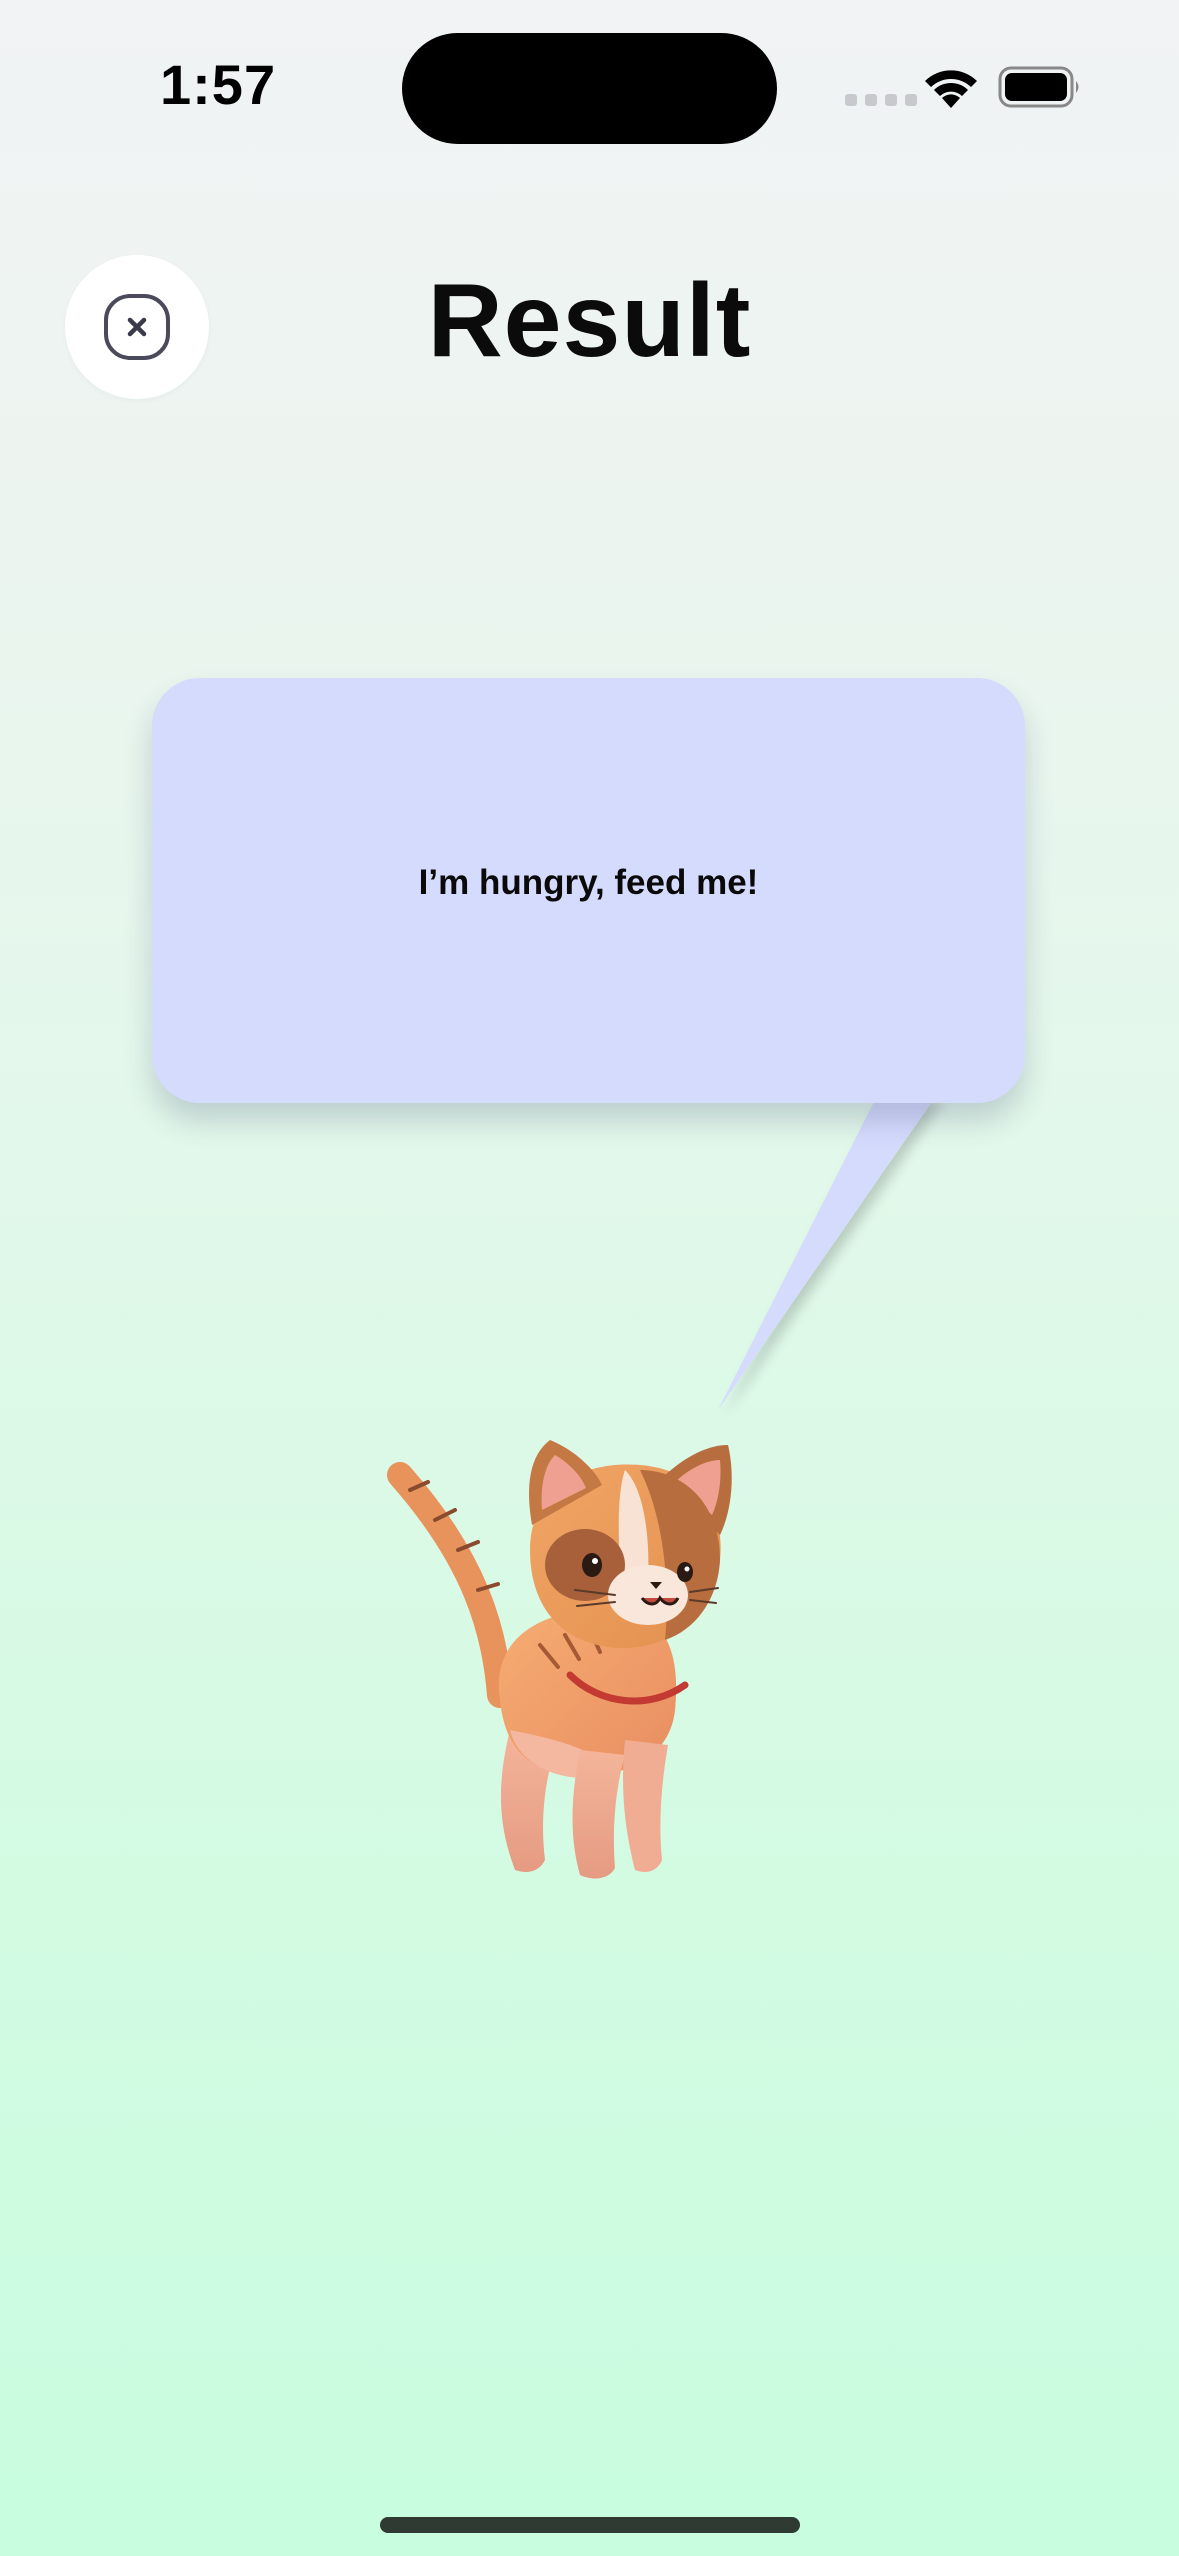 The width and height of the screenshot is (1179, 2556). Describe the element at coordinates (951, 89) in the screenshot. I see `wifi-icon` at that location.